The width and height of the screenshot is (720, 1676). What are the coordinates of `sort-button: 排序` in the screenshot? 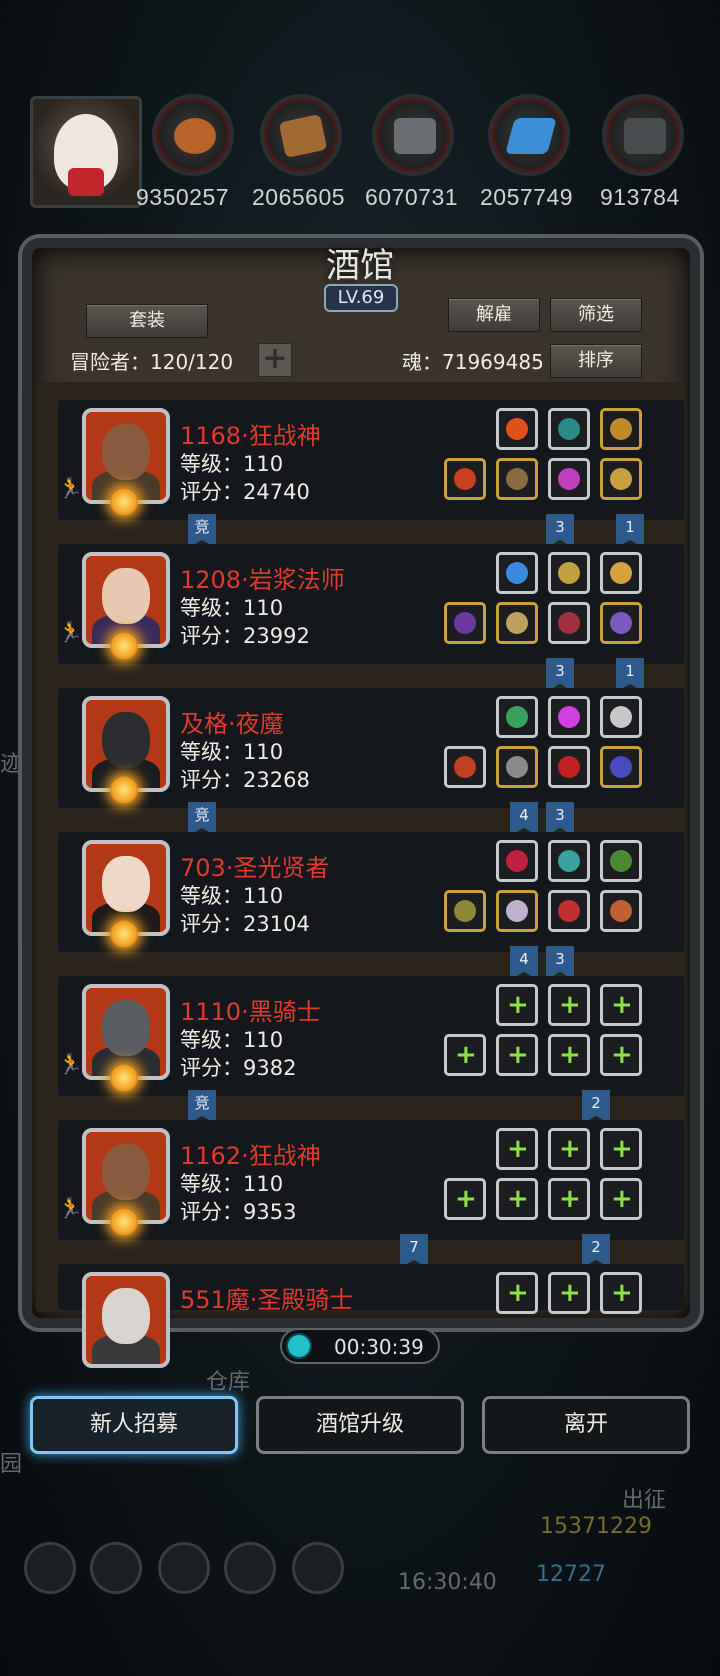 It's located at (596, 361).